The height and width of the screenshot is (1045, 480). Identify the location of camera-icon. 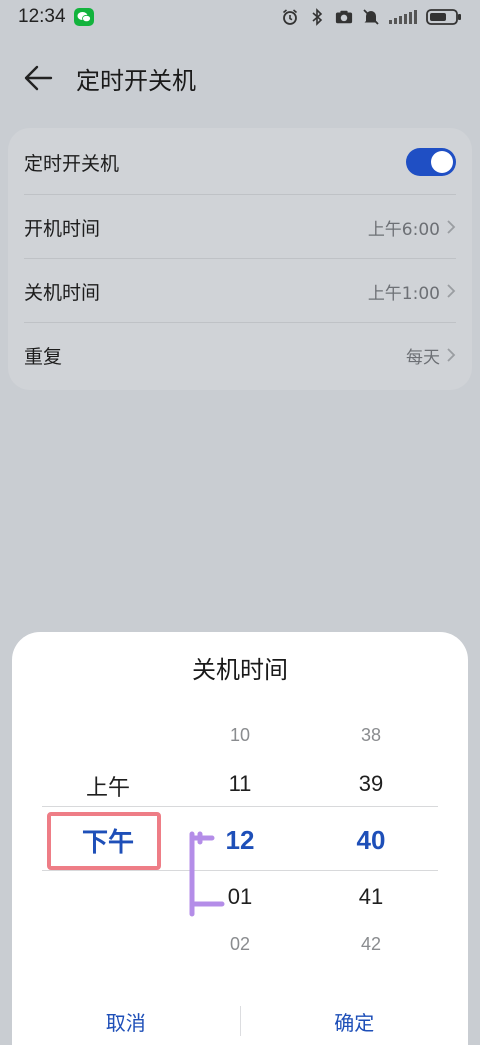
(344, 17).